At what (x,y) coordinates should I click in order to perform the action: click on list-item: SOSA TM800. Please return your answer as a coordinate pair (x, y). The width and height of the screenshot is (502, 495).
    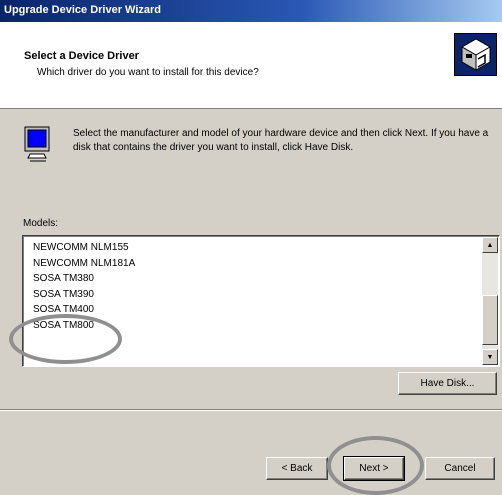
    Looking at the image, I should click on (253, 326).